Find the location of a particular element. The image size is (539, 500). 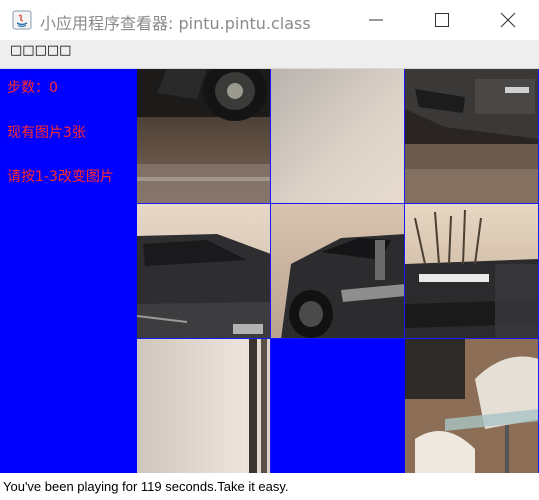

title-bar: 小应用程序查看器: pintu.pintu.class is located at coordinates (269, 20).